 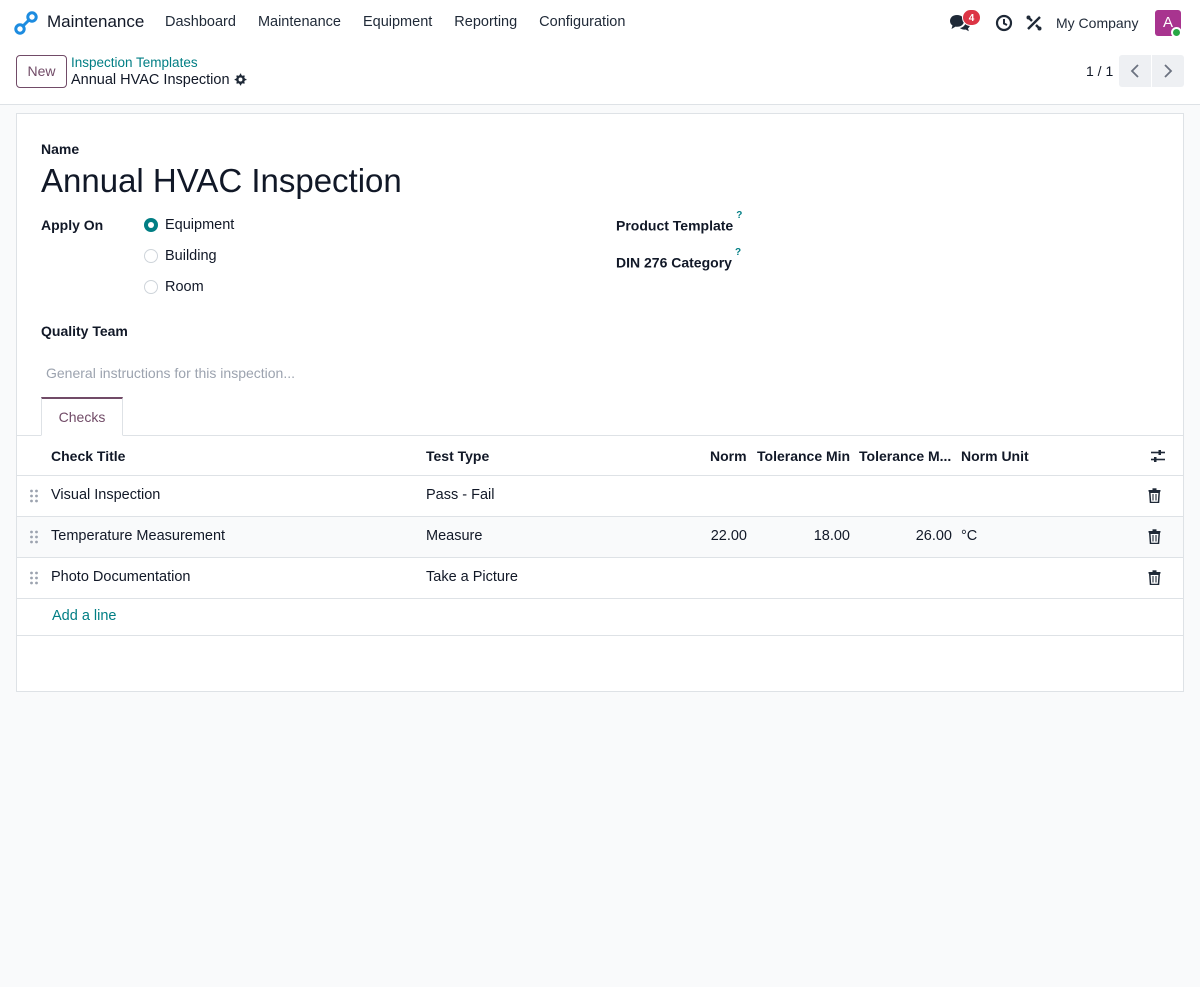 What do you see at coordinates (1158, 456) in the screenshot?
I see `optional-columns-icon` at bounding box center [1158, 456].